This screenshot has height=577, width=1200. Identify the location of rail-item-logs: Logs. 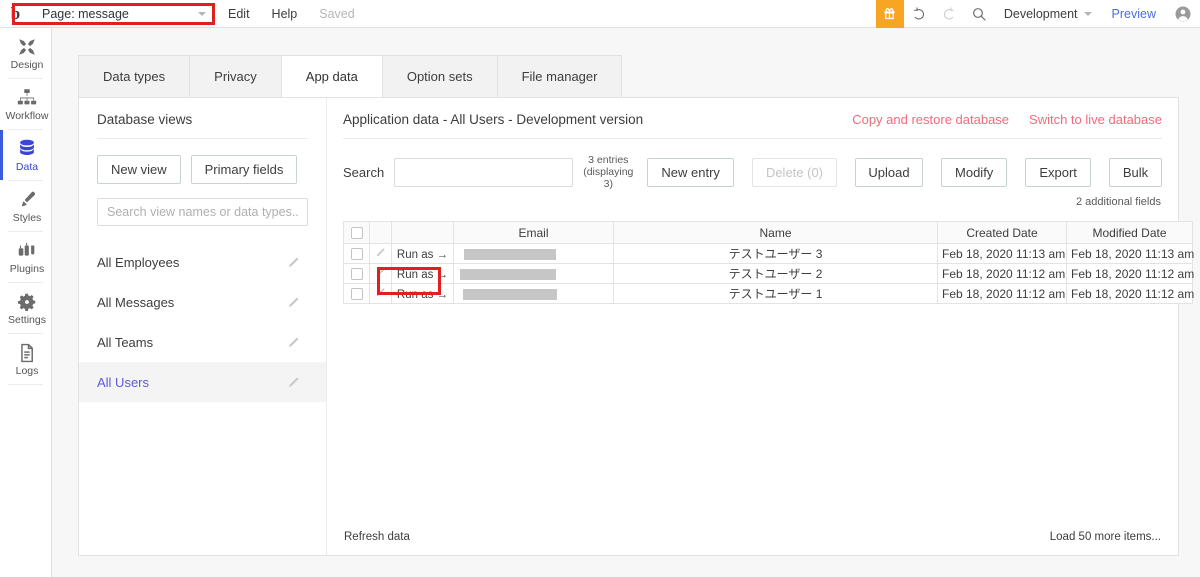
(25, 359).